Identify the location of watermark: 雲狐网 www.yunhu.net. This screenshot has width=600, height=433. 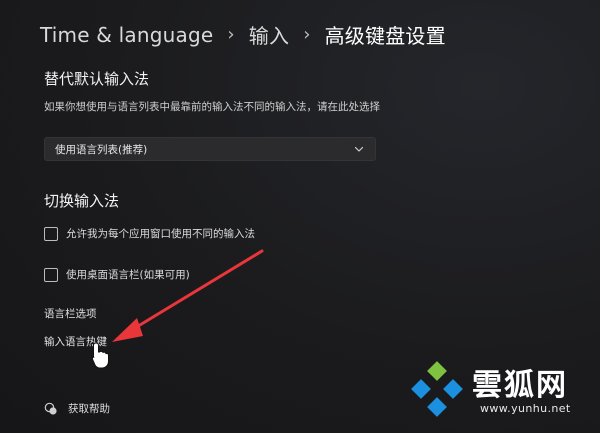
(503, 393).